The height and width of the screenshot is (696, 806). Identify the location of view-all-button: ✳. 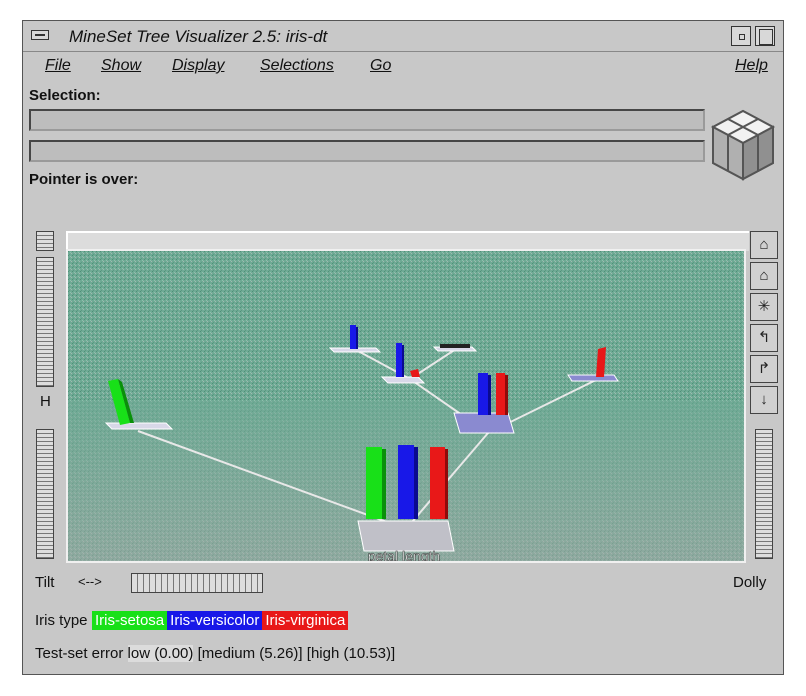
(764, 307).